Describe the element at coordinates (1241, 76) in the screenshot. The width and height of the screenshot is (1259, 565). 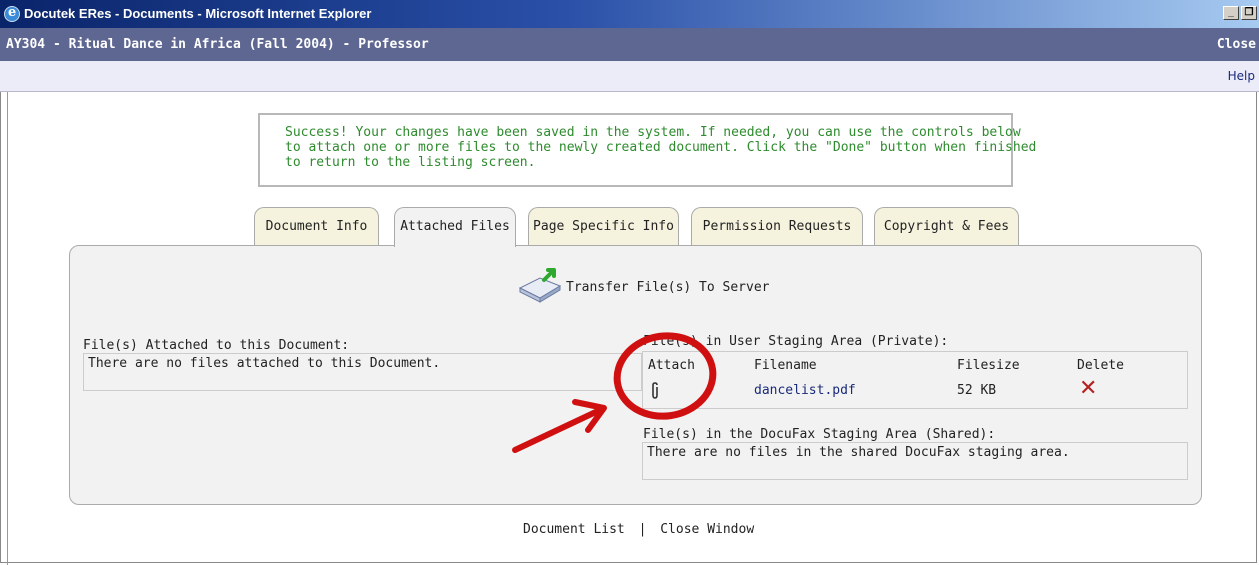
I see `help-link: Help` at that location.